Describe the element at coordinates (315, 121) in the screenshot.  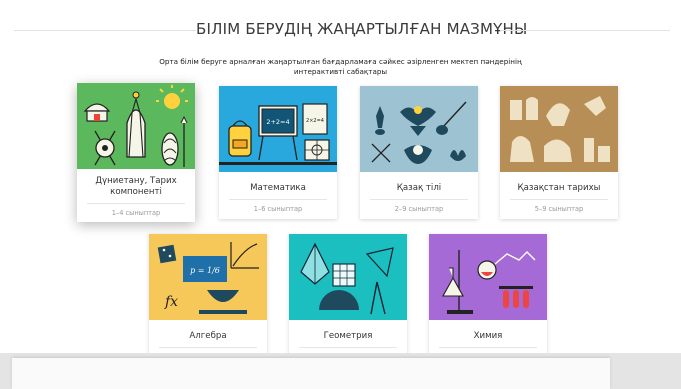
I see `svg-text: 2×2=4` at that location.